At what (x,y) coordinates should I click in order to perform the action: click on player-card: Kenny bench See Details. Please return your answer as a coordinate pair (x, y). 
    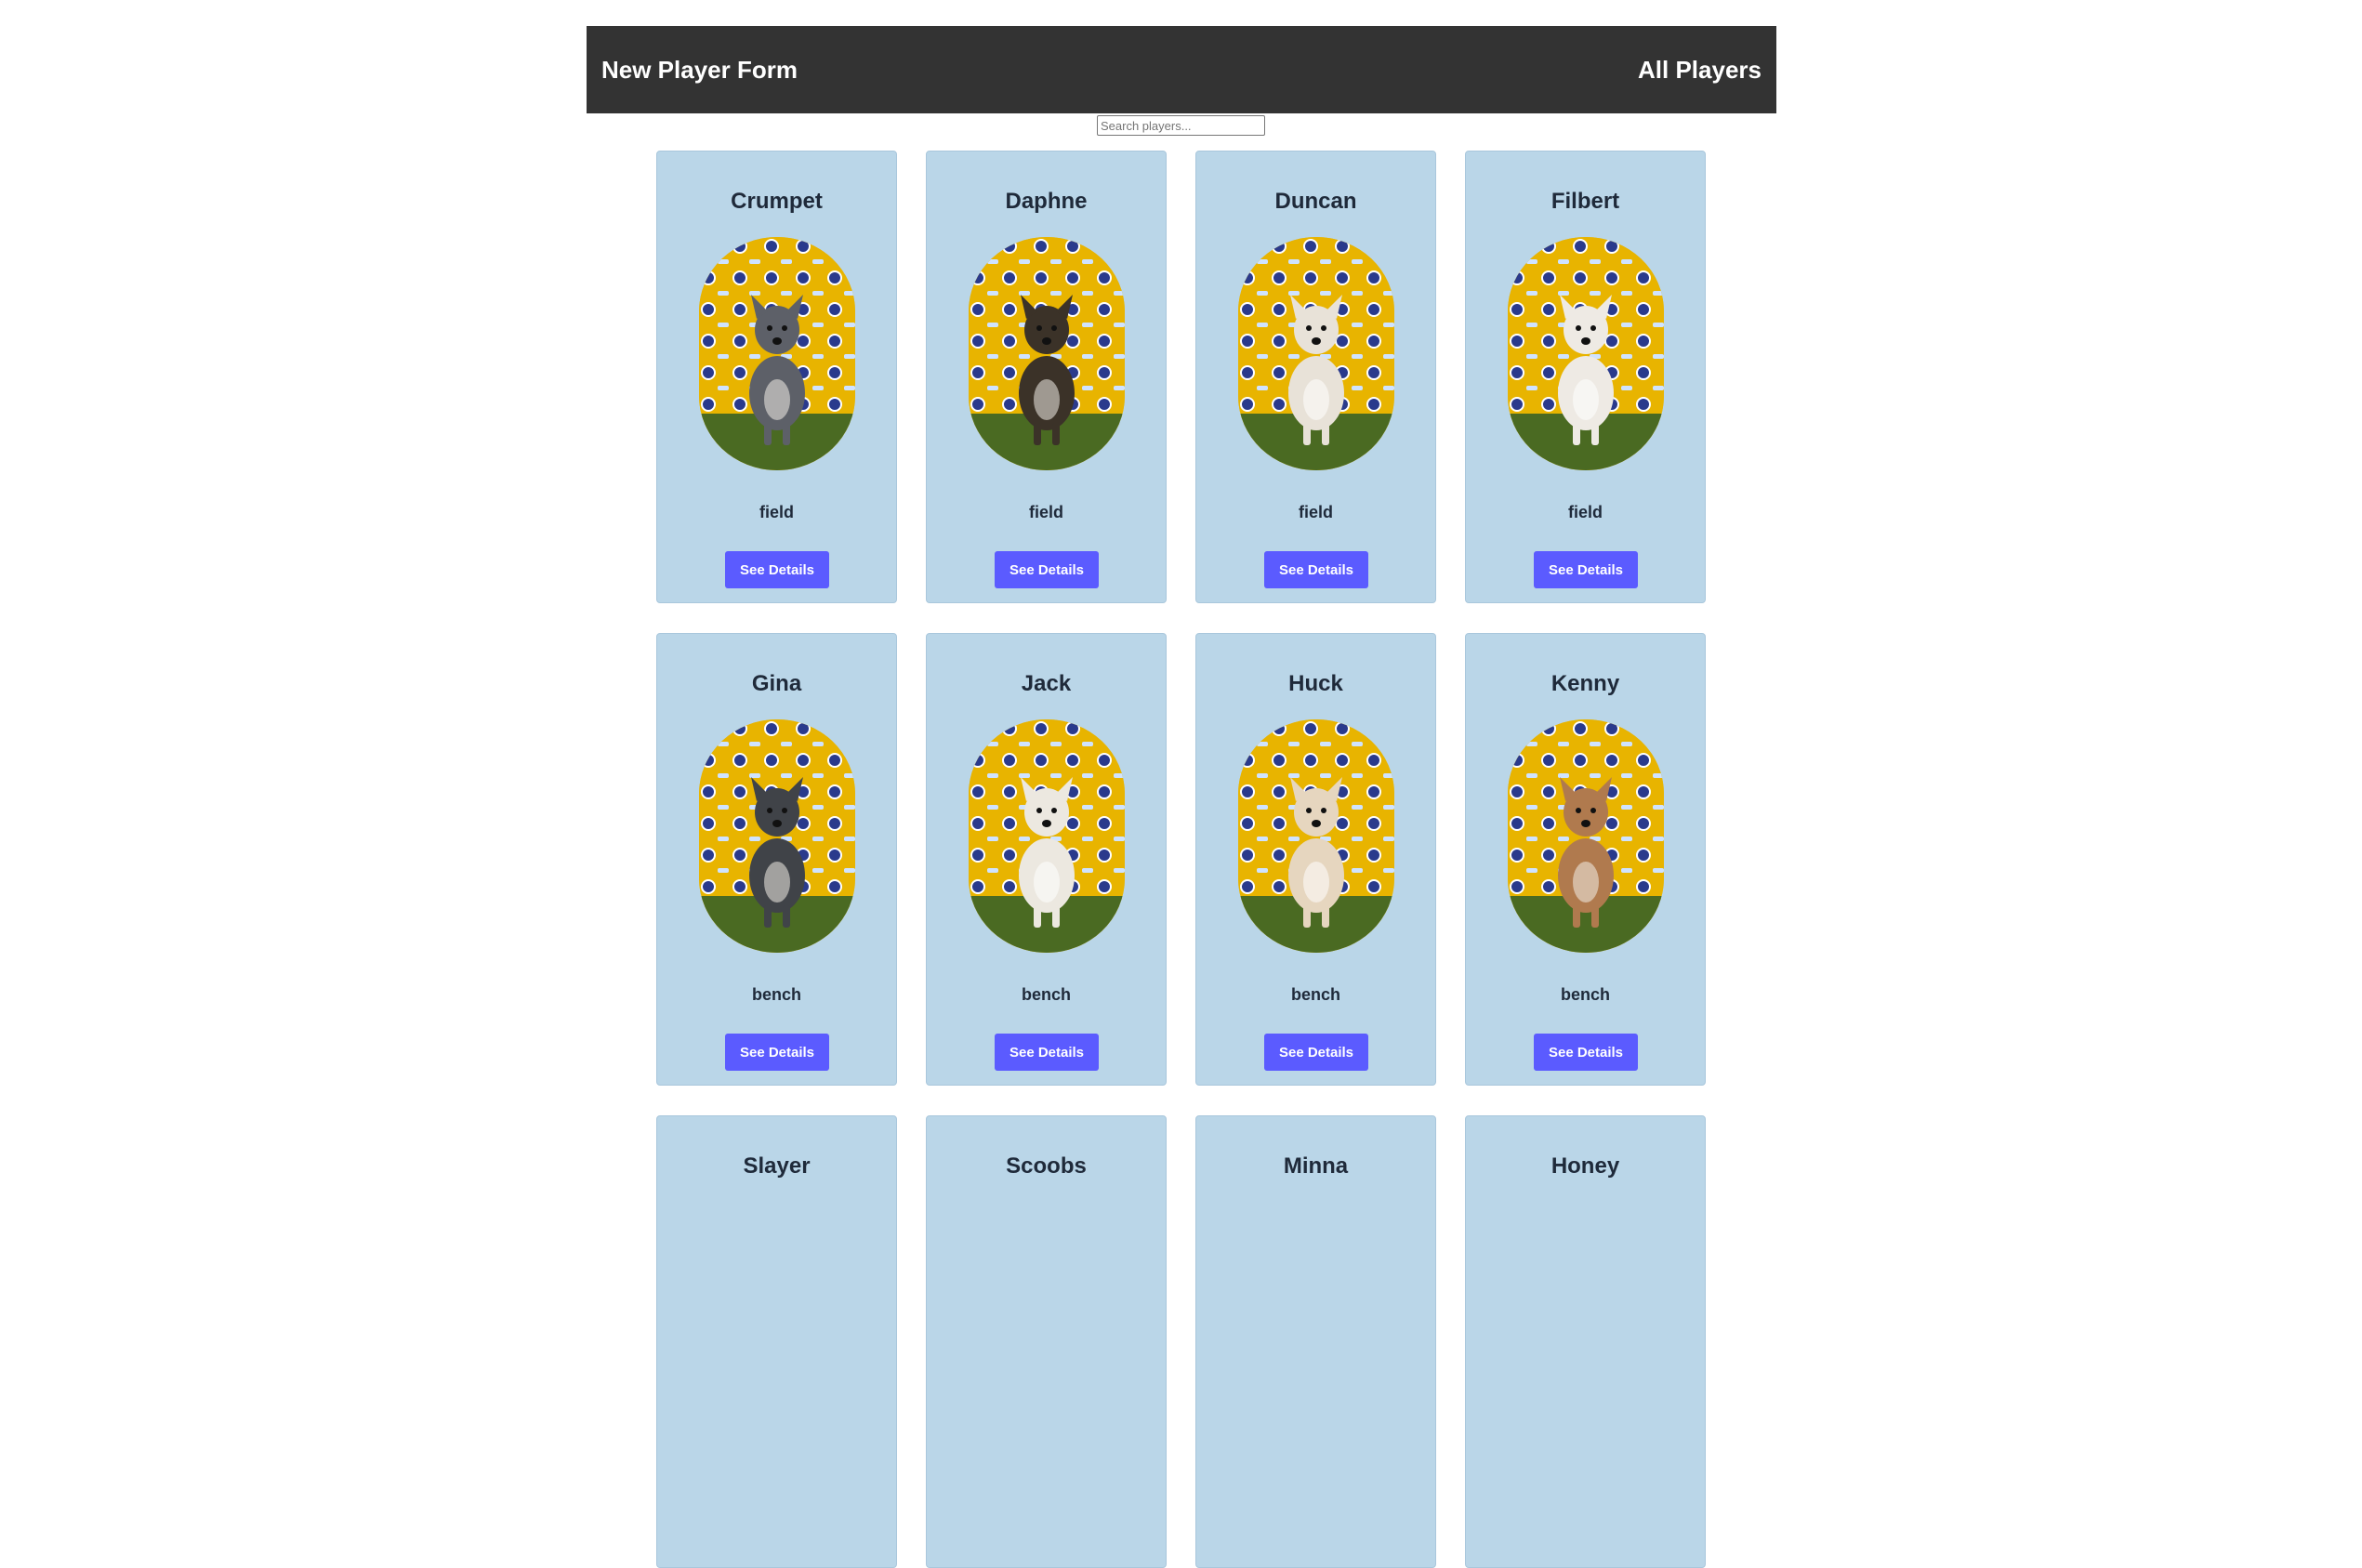
    Looking at the image, I should click on (1585, 860).